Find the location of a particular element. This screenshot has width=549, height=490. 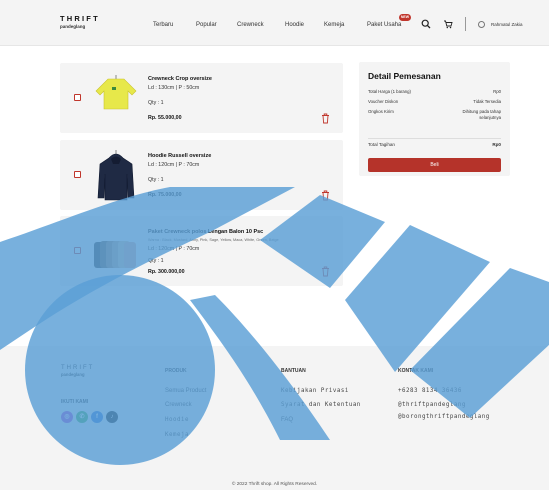

product-image-hoodie-navy is located at coordinates (116, 175).